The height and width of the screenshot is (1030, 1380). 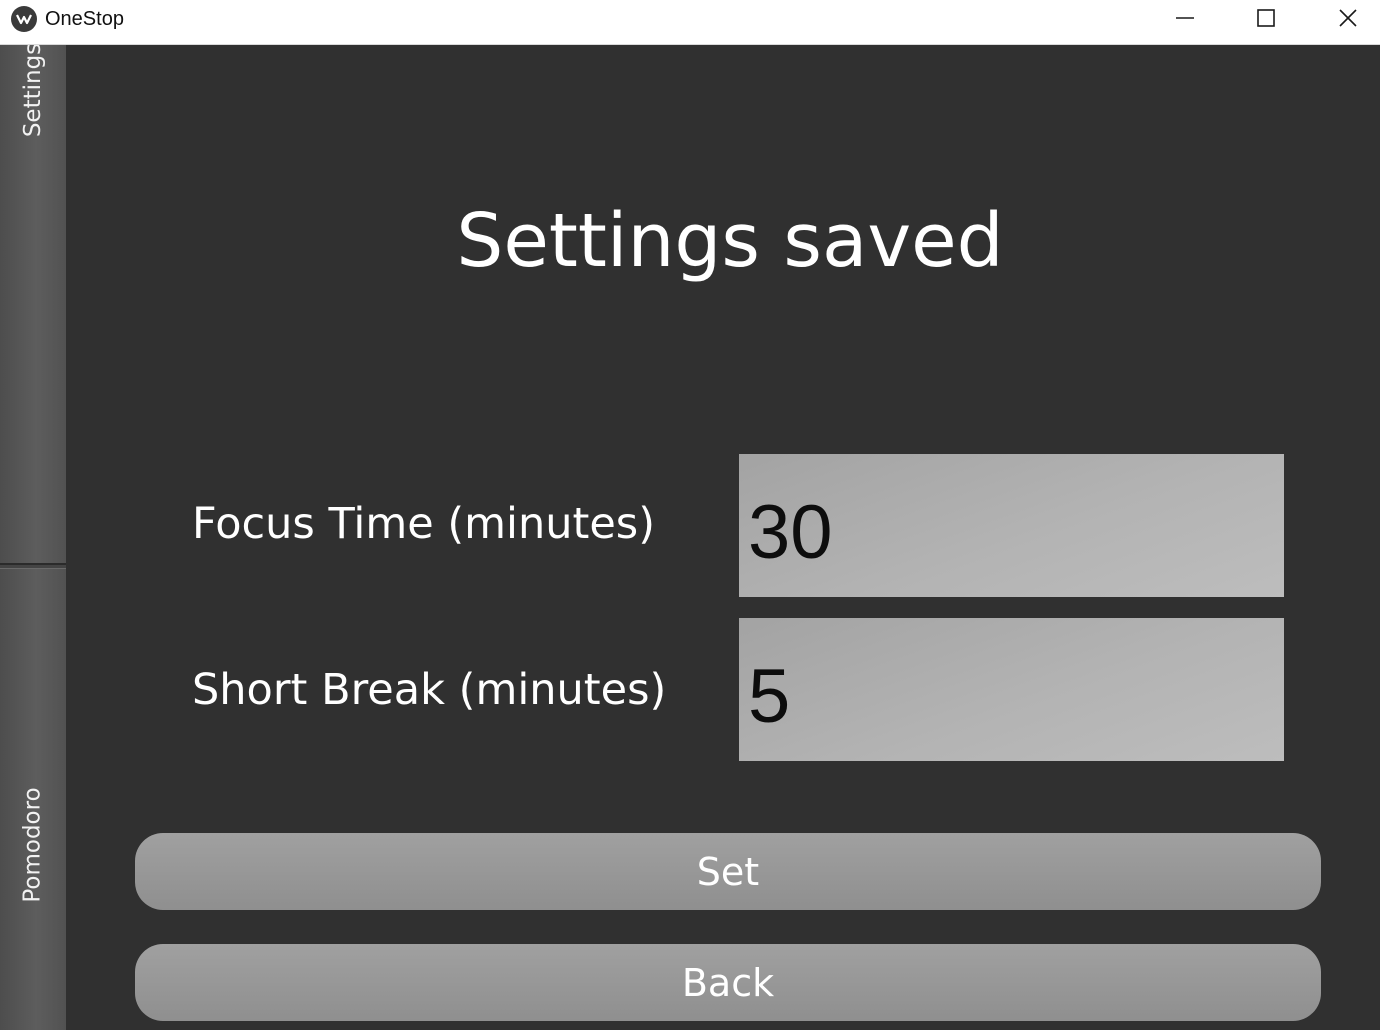 What do you see at coordinates (24, 19) in the screenshot?
I see `kivy-logo-icon` at bounding box center [24, 19].